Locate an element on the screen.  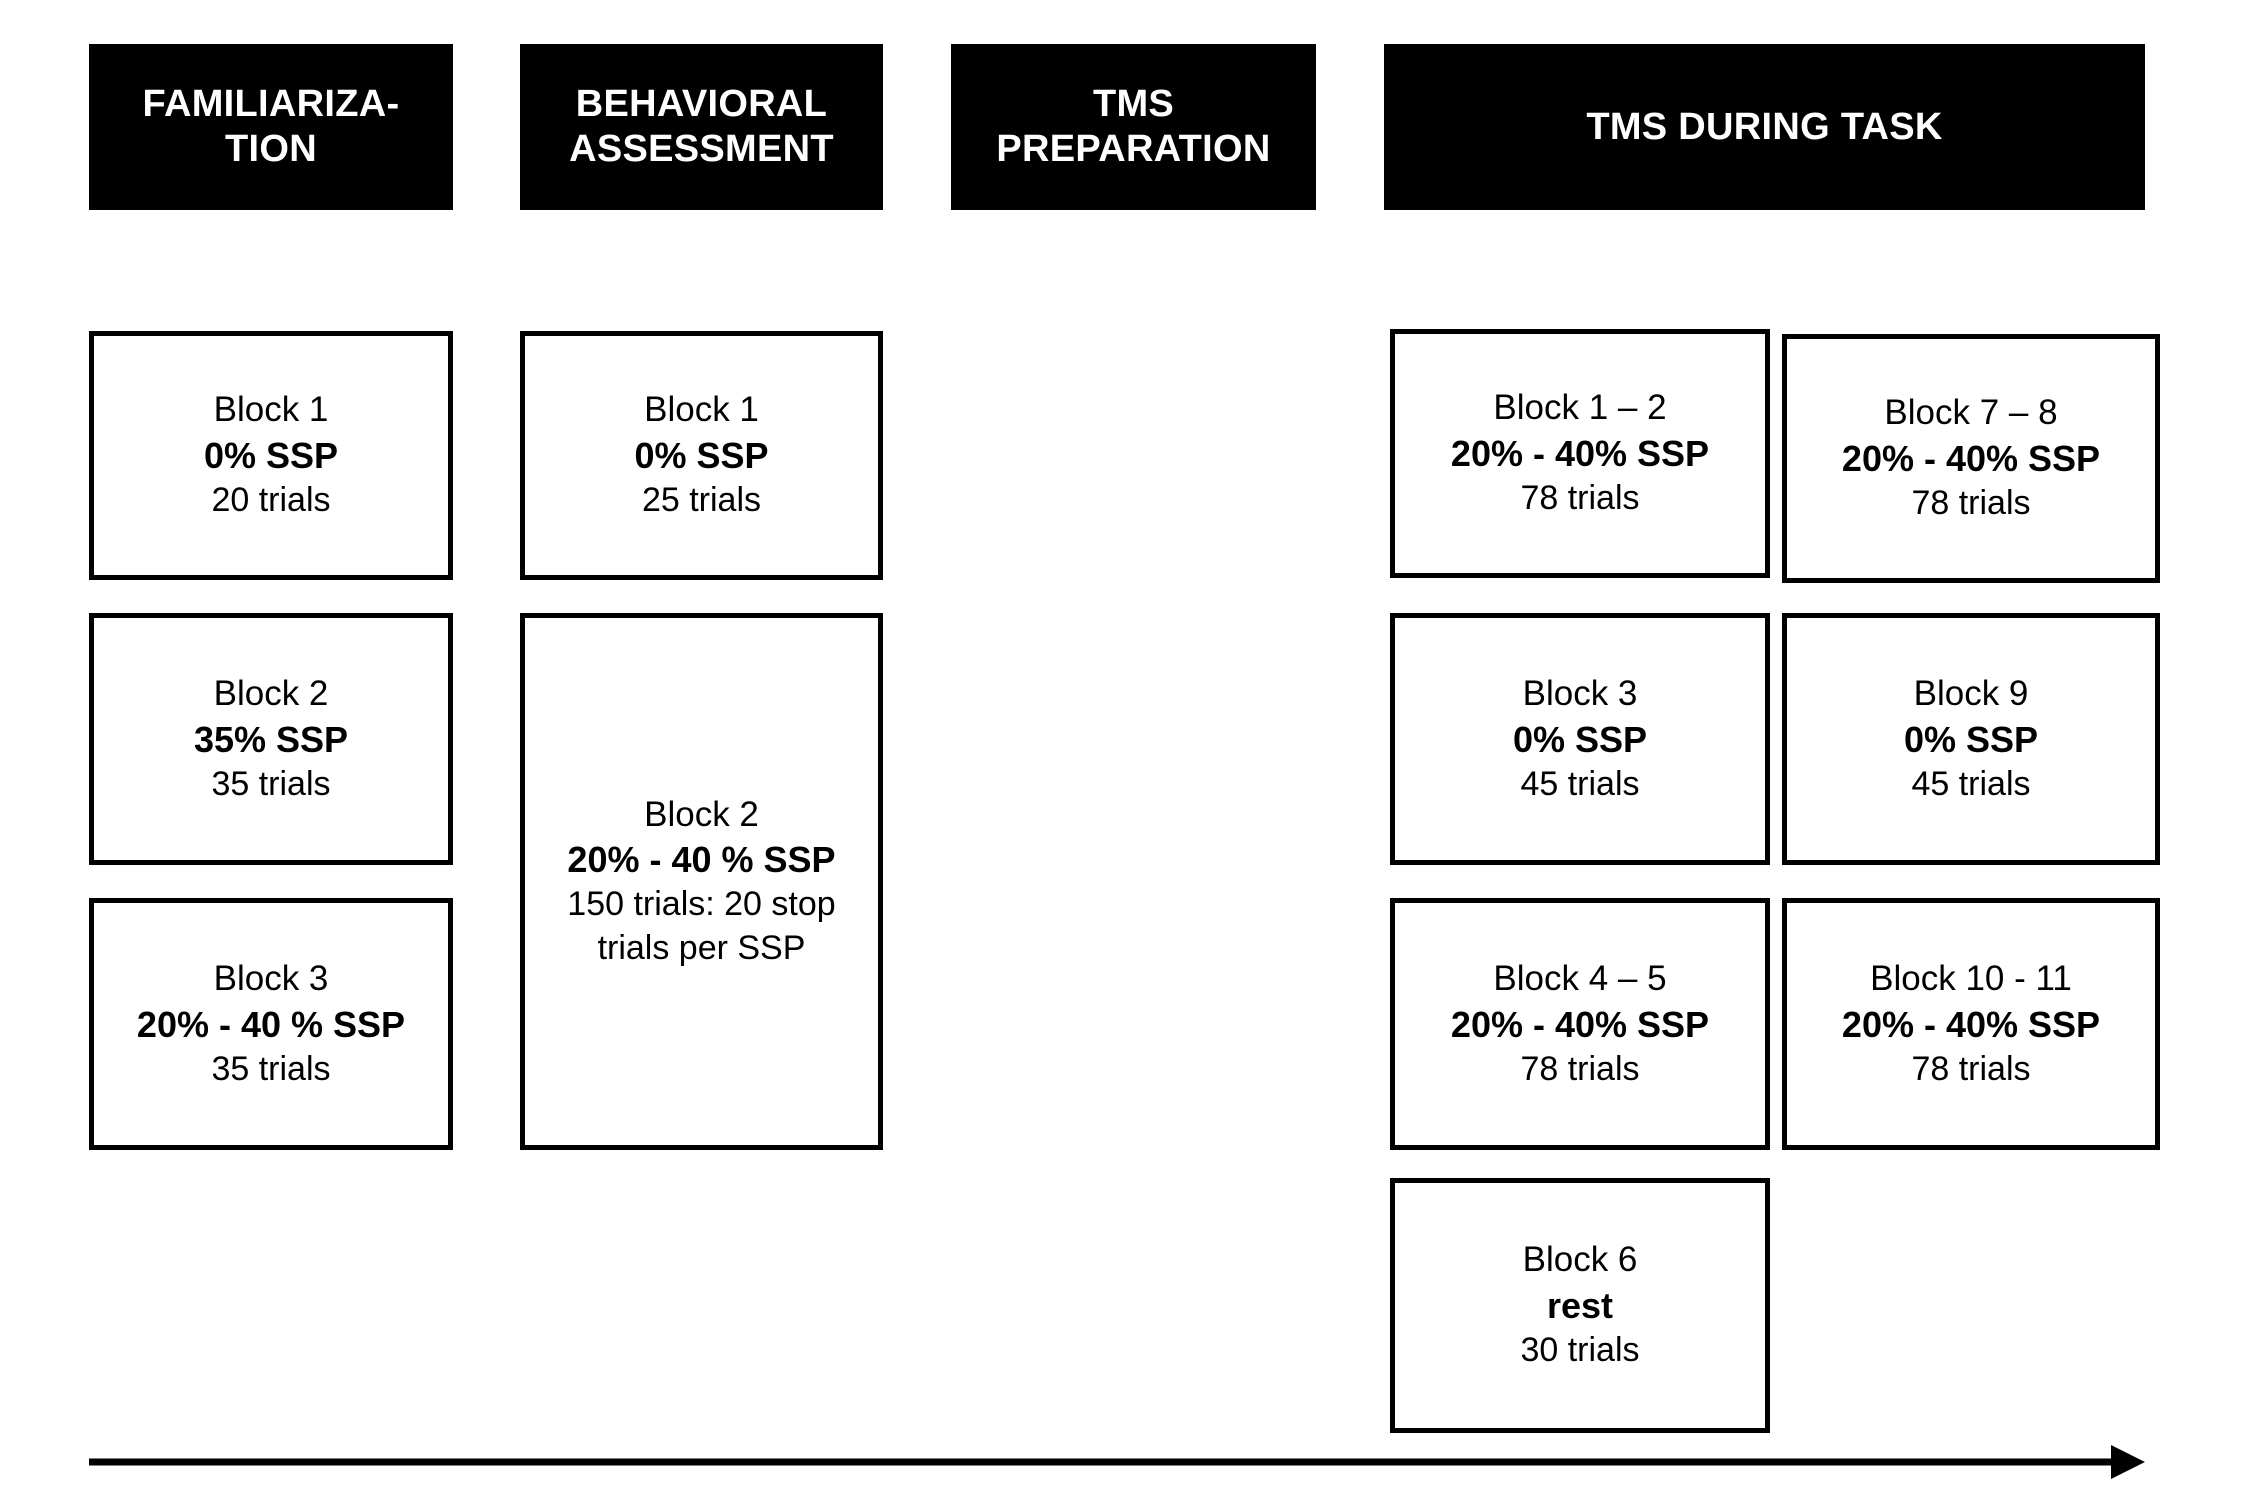
block-box: Block 1 0% SSP 25 trials is located at coordinates (701, 455).